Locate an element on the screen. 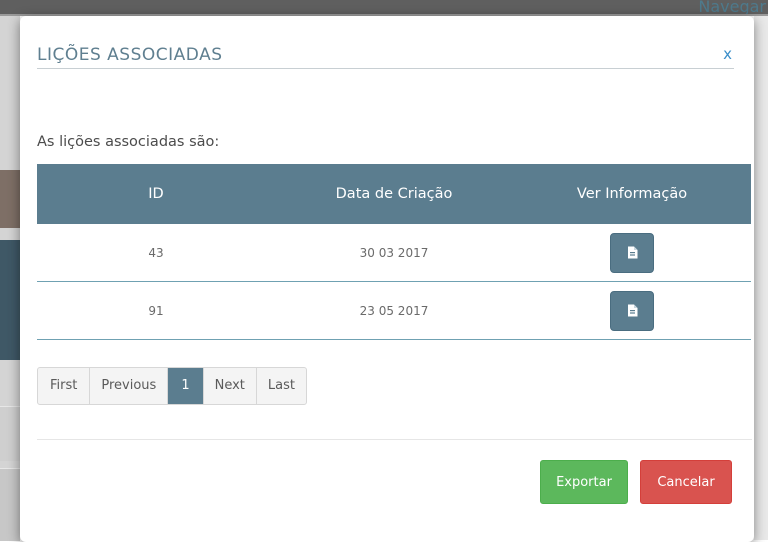 The image size is (768, 542). column-header-date: Data de Criação is located at coordinates (394, 194).